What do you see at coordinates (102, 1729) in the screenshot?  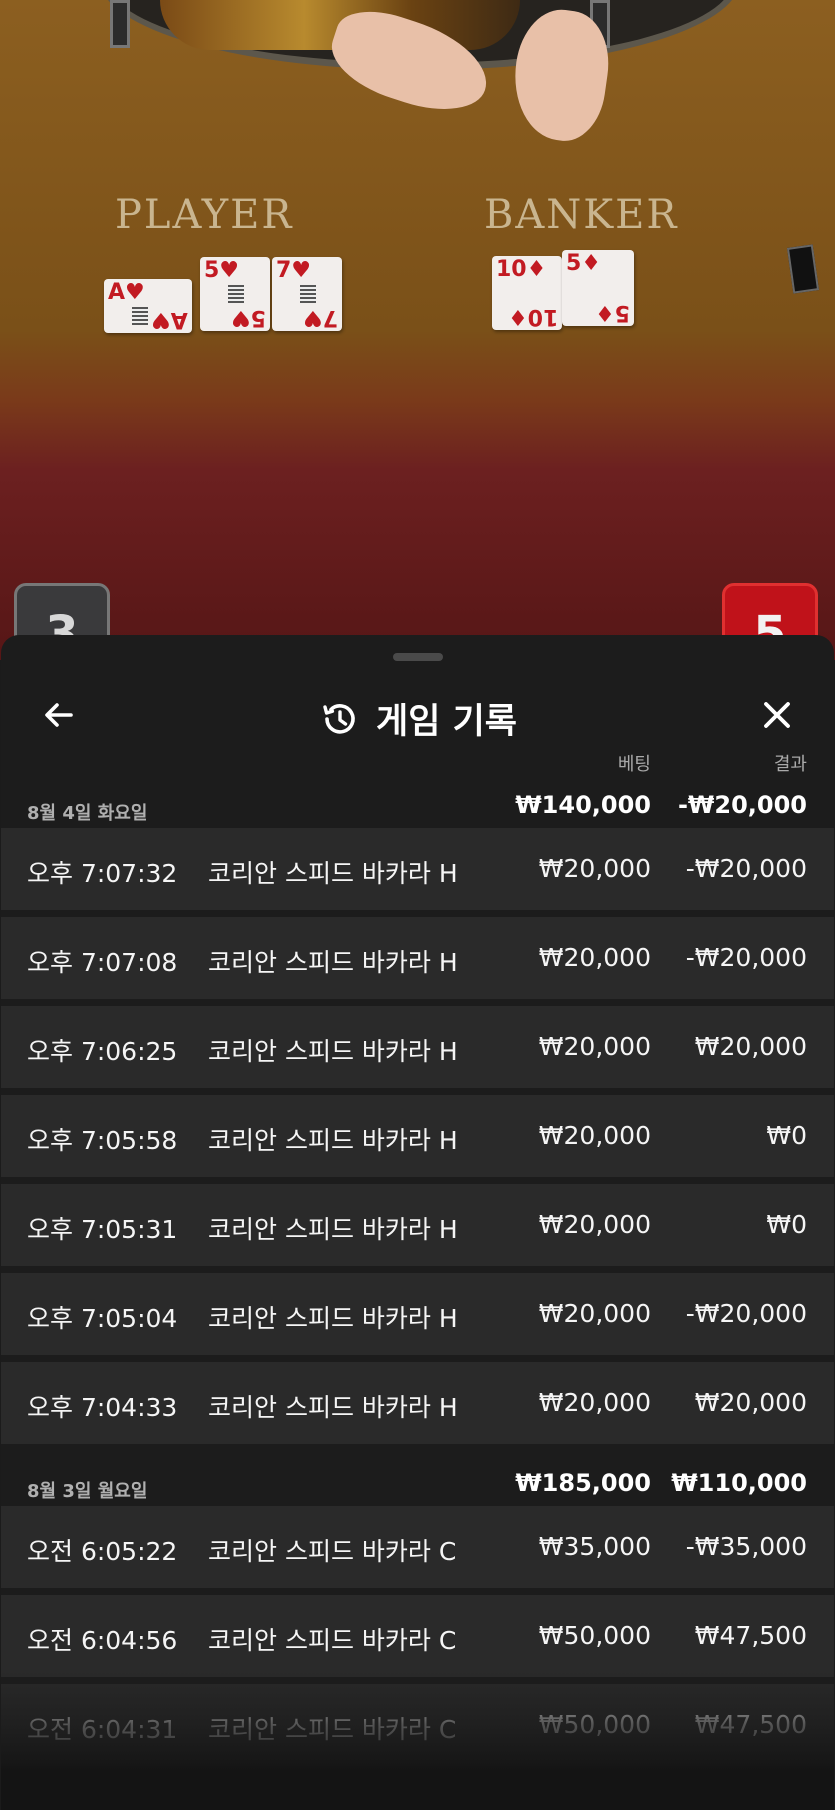 I see `row-time: 오전 6:04:31` at bounding box center [102, 1729].